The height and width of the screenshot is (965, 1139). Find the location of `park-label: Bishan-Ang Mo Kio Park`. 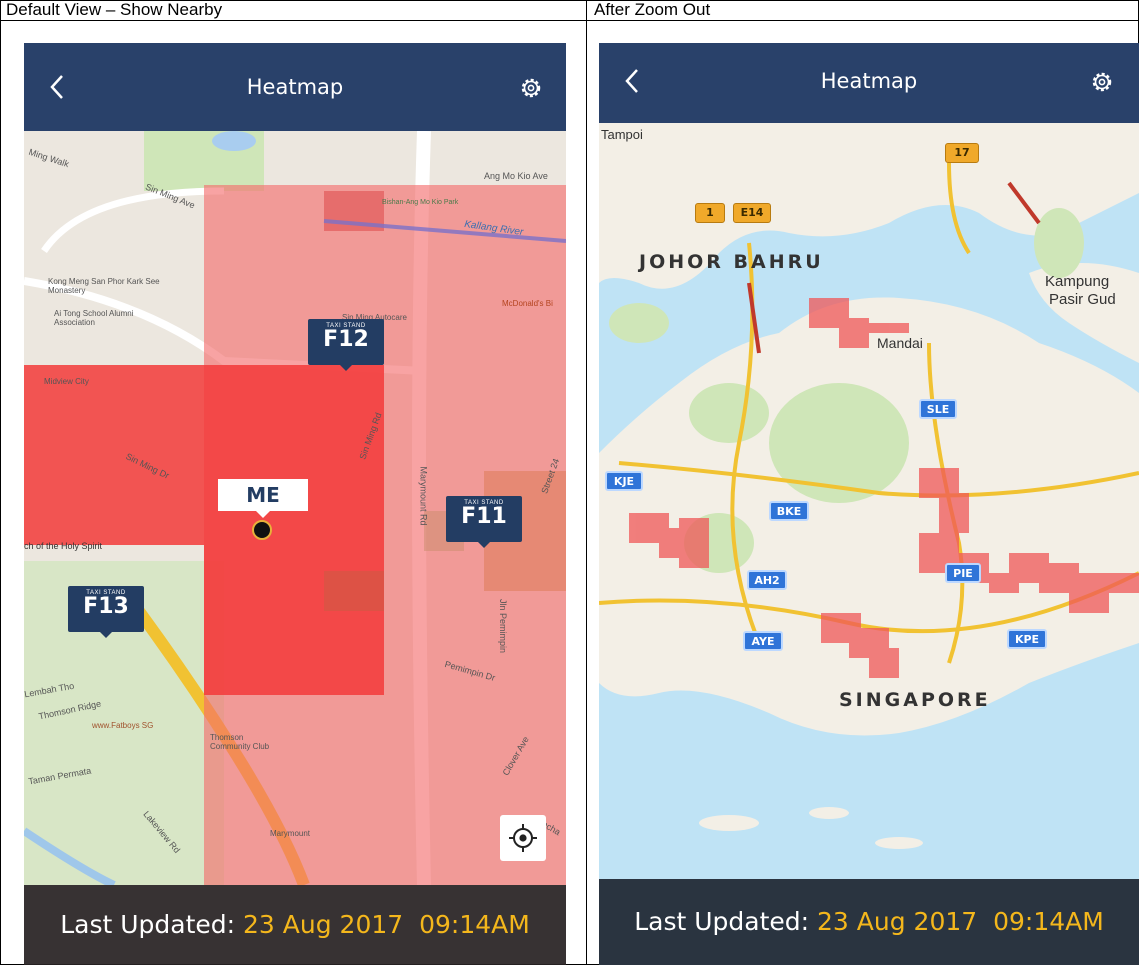

park-label: Bishan-Ang Mo Kio Park is located at coordinates (420, 202).